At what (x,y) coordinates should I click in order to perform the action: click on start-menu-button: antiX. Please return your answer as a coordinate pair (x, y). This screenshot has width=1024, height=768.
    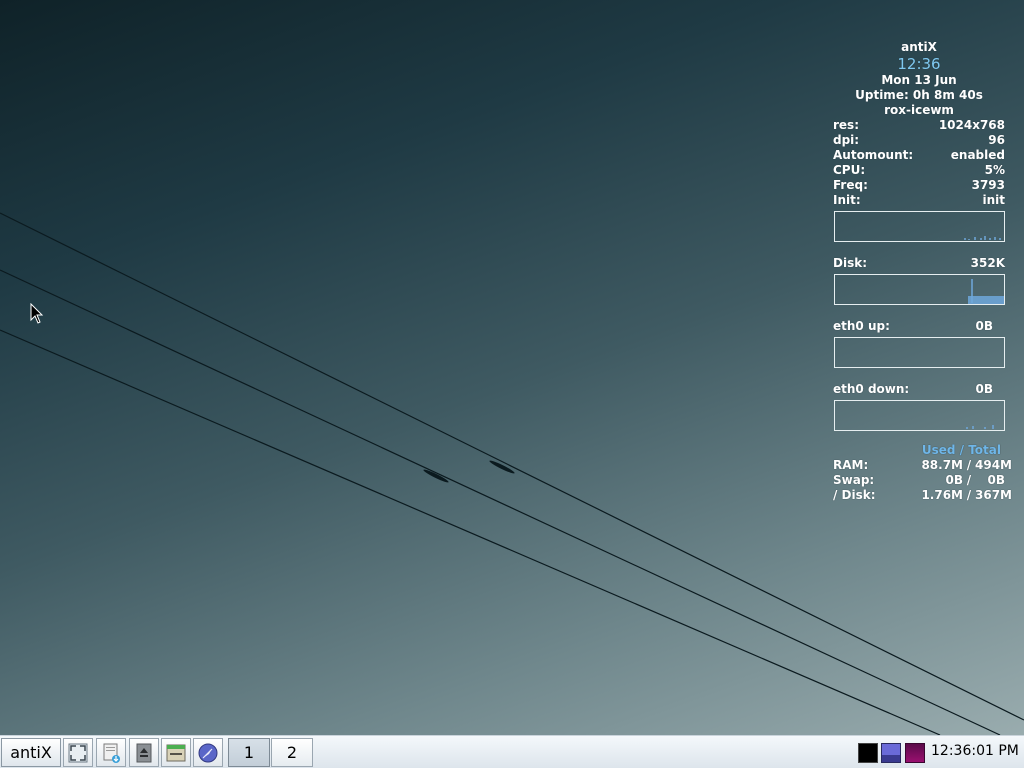
    Looking at the image, I should click on (31, 752).